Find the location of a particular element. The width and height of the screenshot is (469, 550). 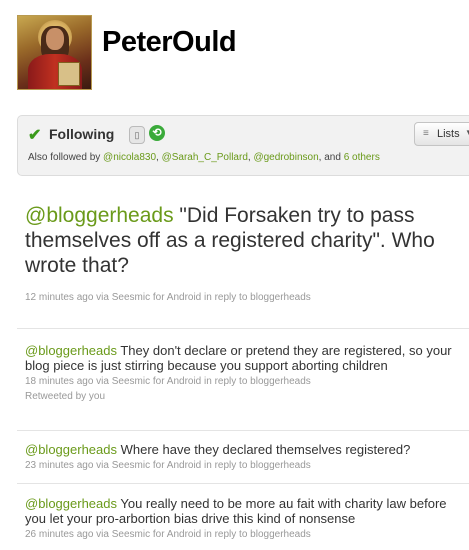

lists-button: ≡ Lists ▼ is located at coordinates (441, 134).